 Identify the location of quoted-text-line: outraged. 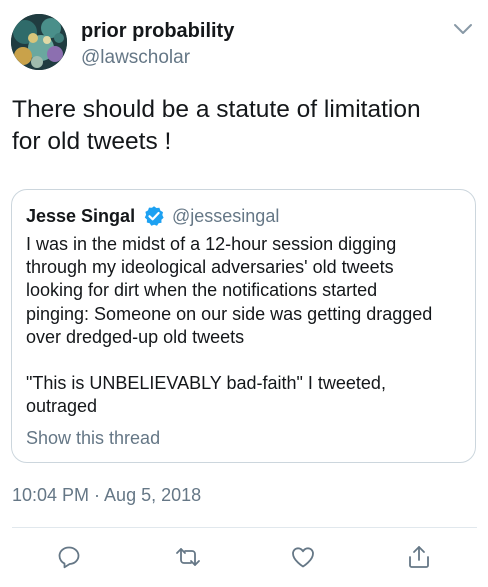
(62, 406).